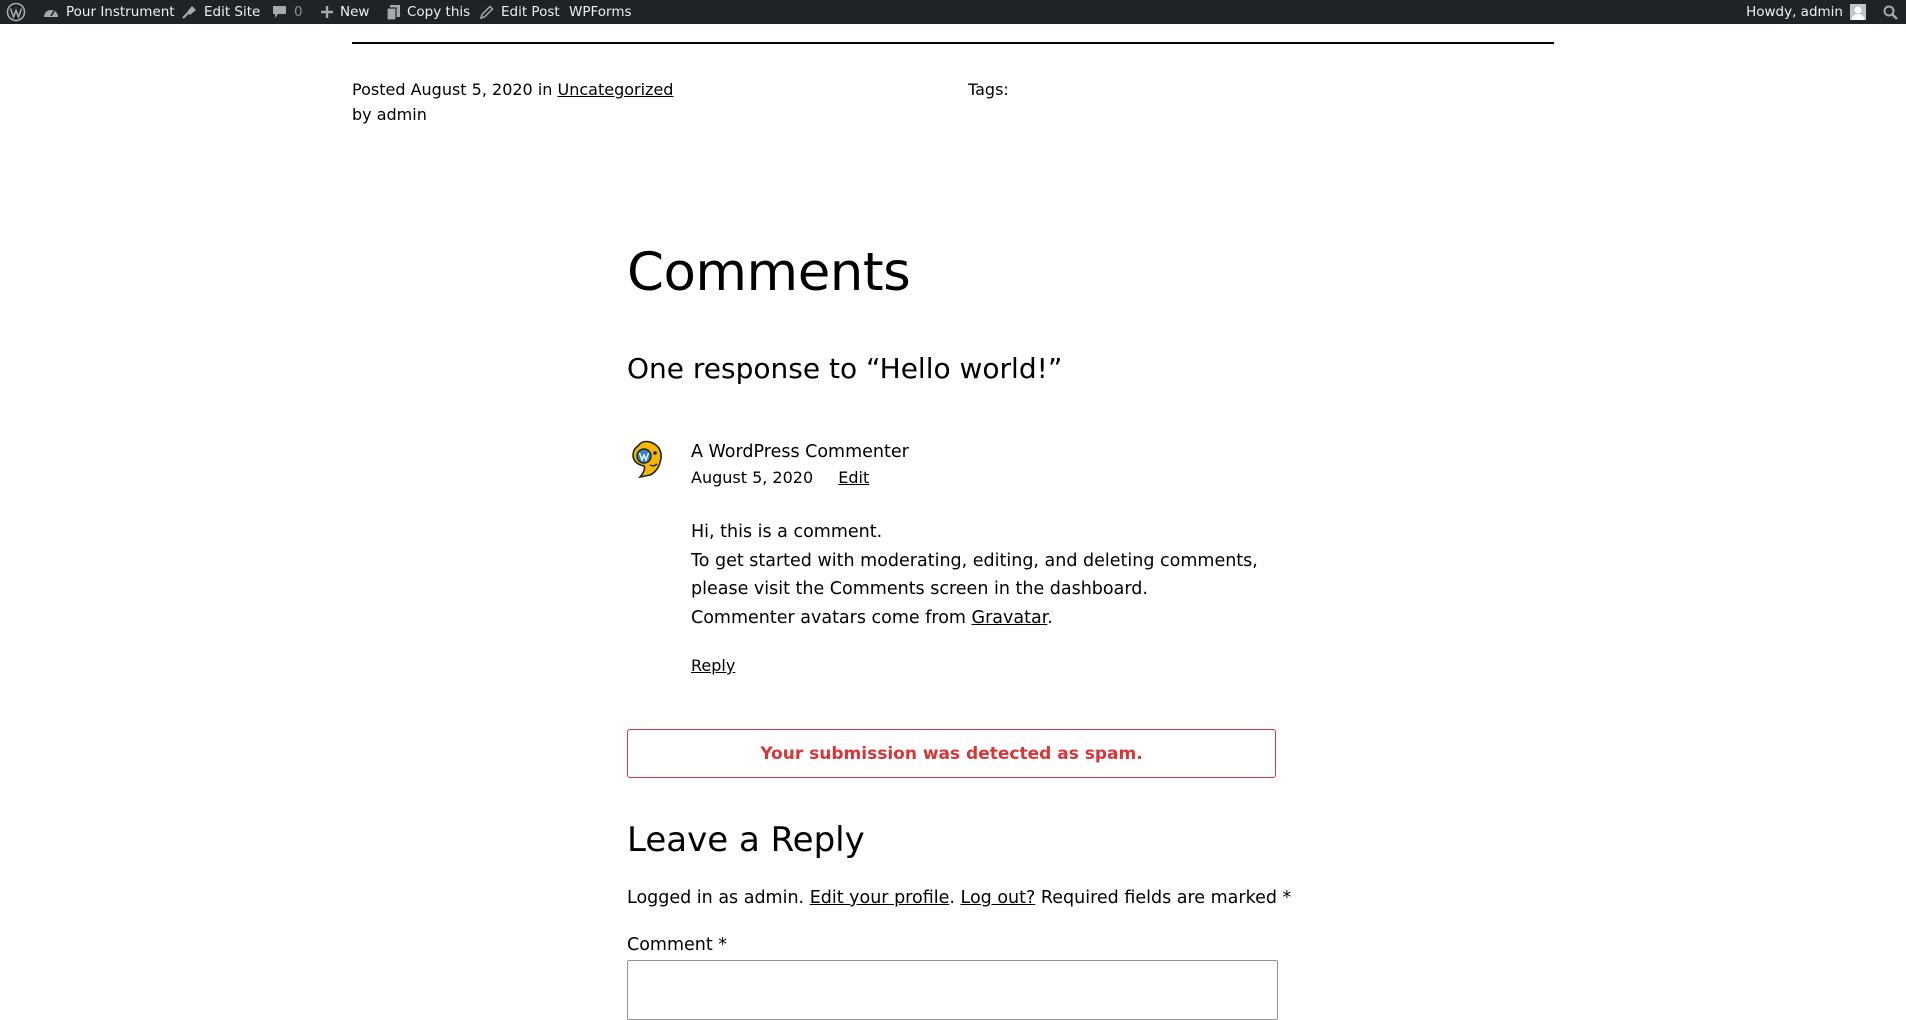  Describe the element at coordinates (1858, 12) in the screenshot. I see `user-avatar-icon` at that location.